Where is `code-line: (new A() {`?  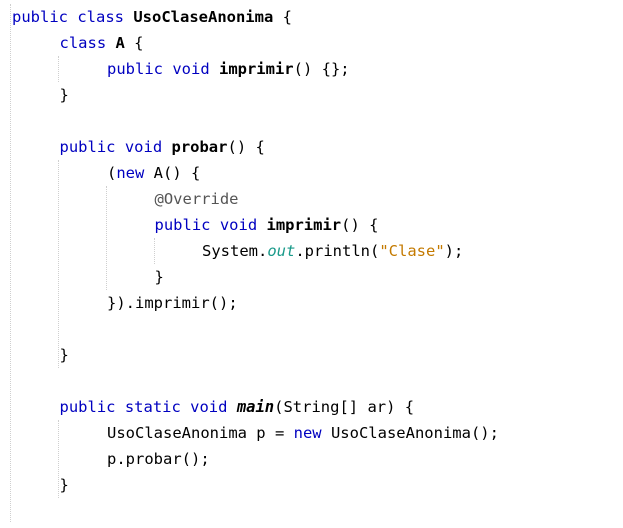
code-line: (new A() { is located at coordinates (153, 173).